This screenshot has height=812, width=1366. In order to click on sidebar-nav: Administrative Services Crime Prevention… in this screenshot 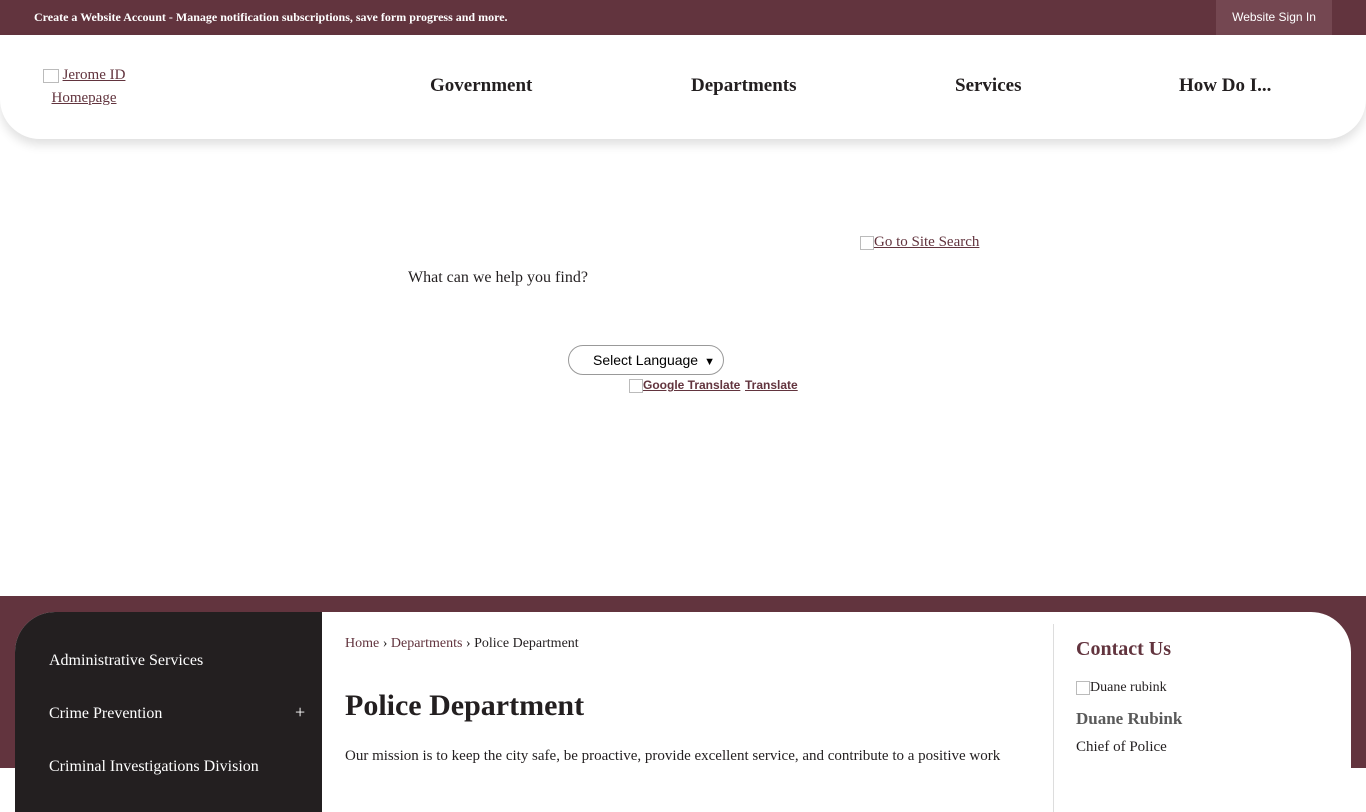, I will do `click(168, 712)`.